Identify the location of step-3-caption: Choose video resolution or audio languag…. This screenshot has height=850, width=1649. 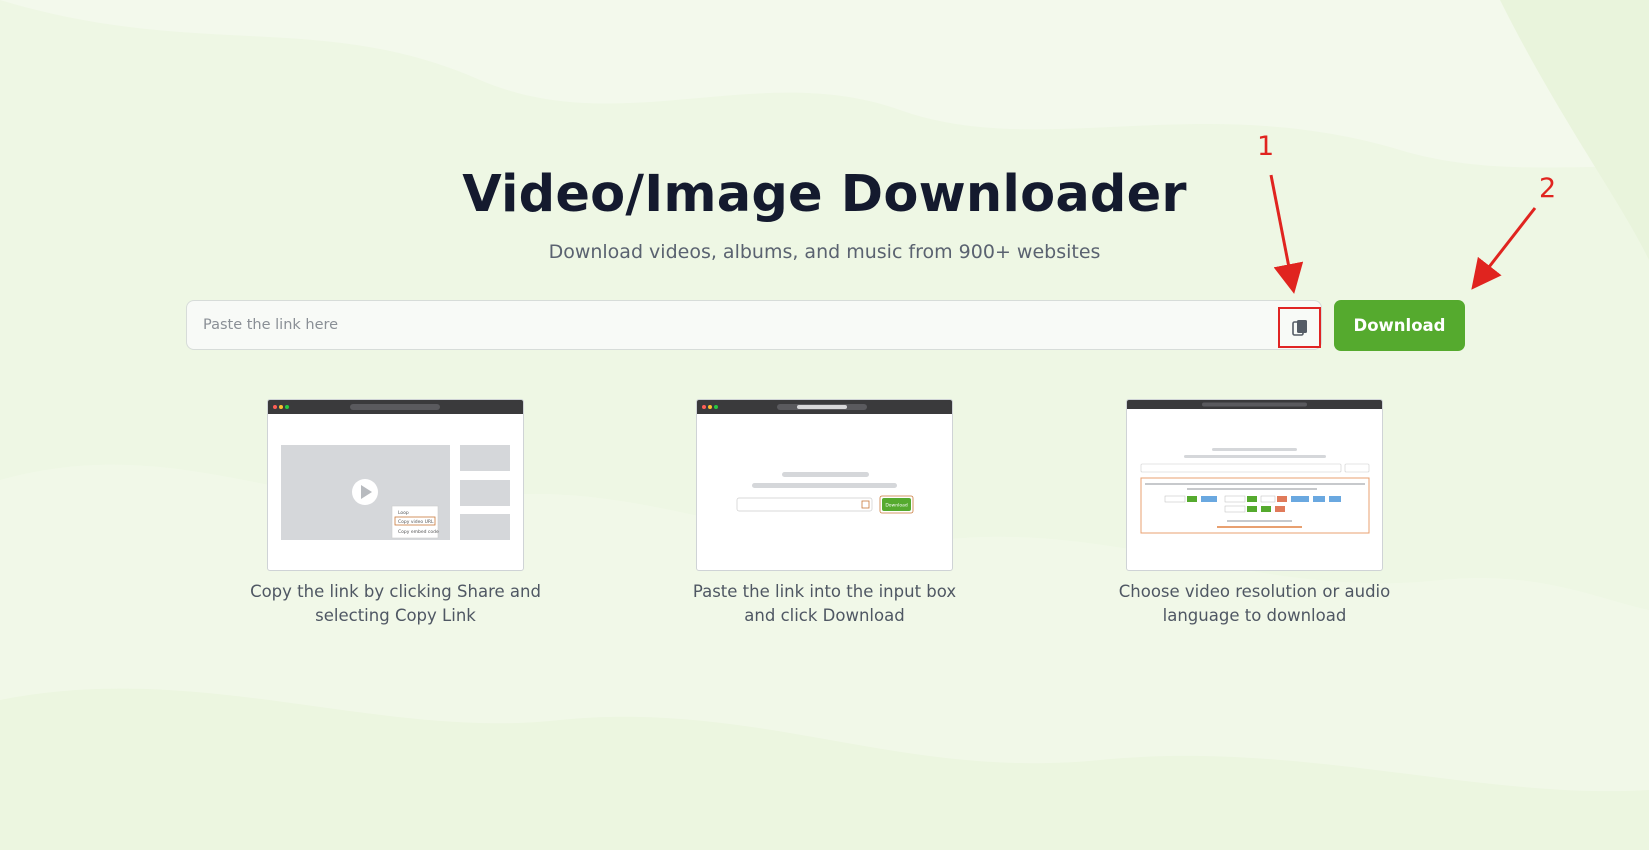
(1254, 603).